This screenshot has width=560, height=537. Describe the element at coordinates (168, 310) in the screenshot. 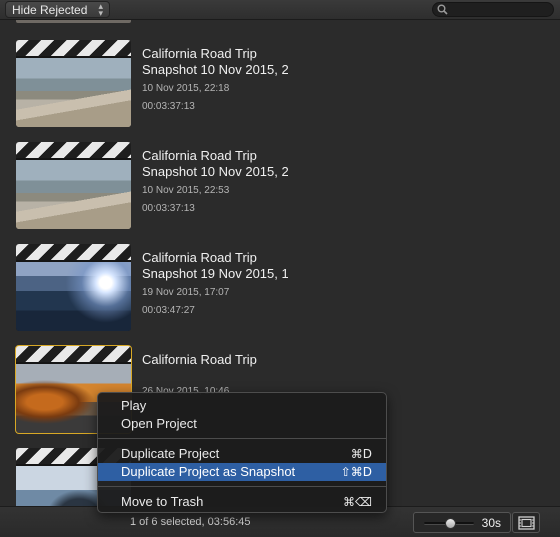

I see `project-duration: 00:03:47:27` at that location.